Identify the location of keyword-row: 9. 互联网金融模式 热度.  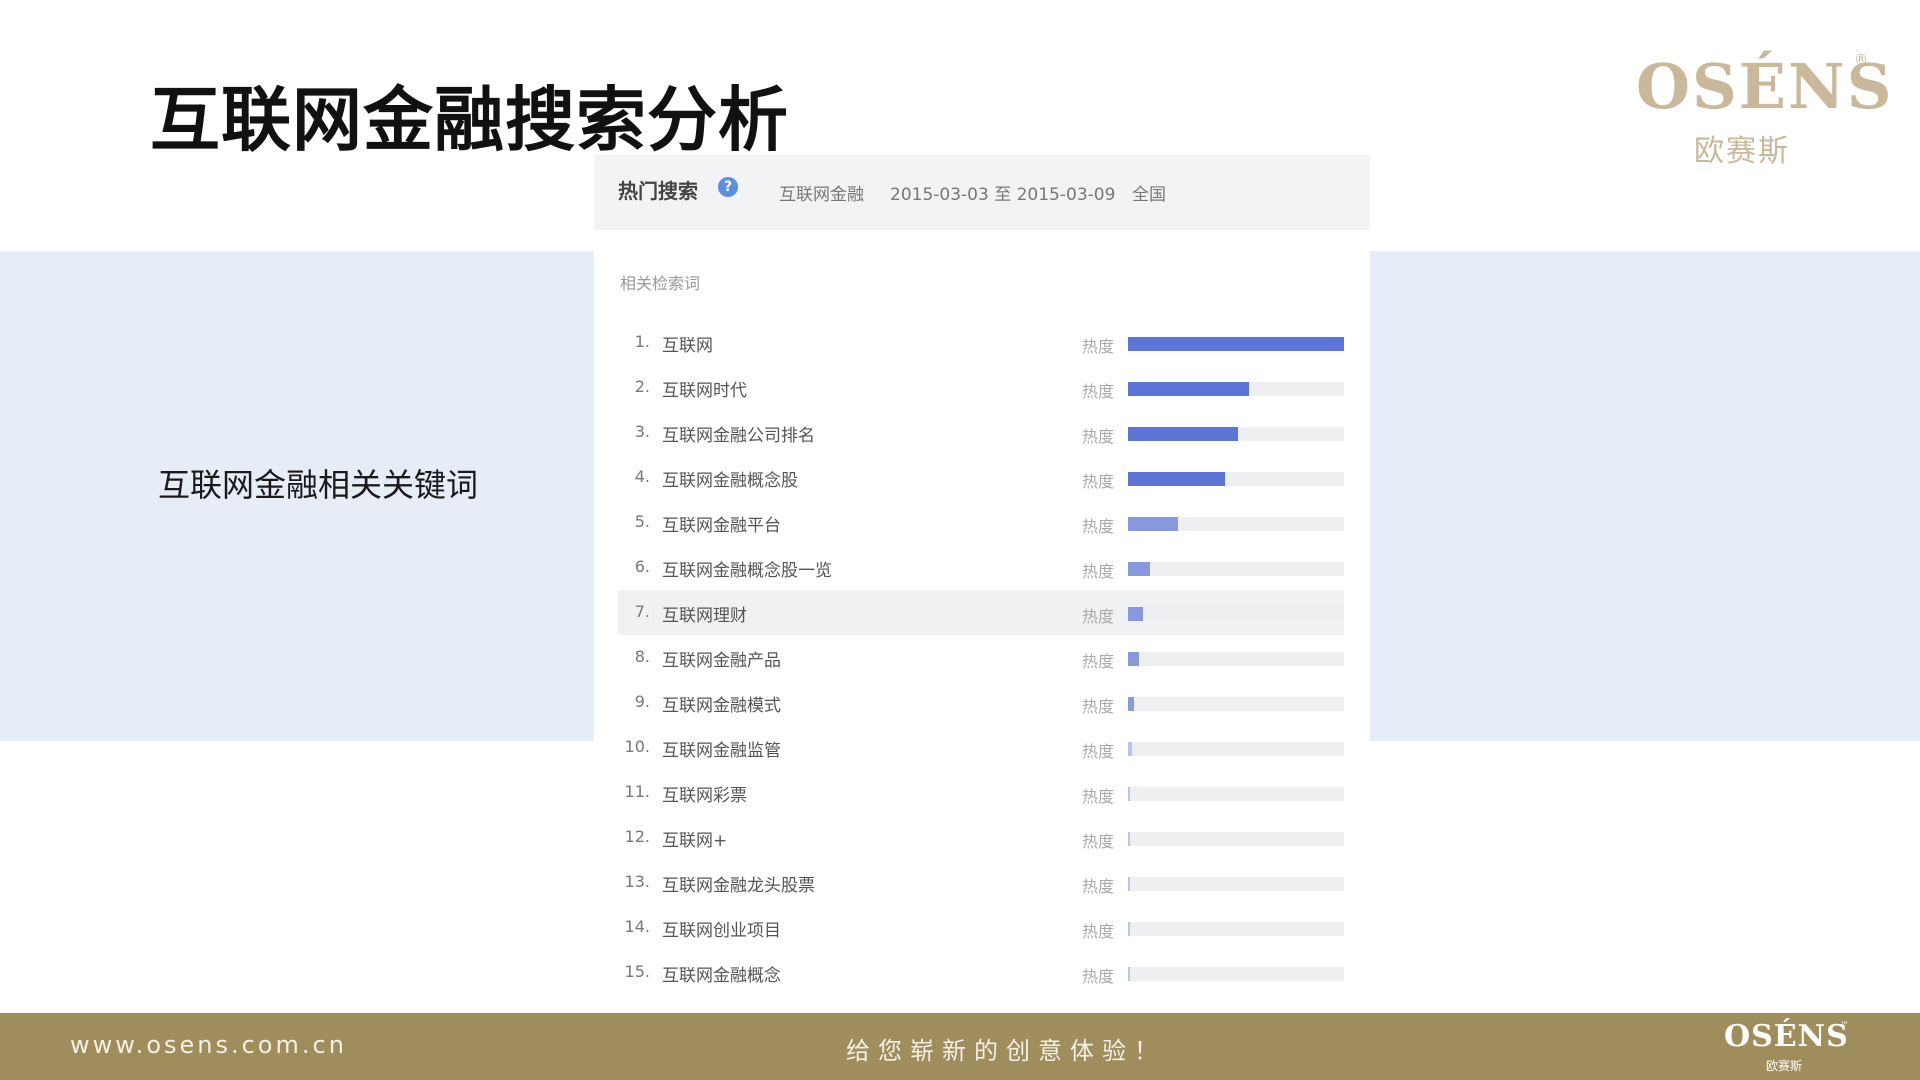
(981, 702).